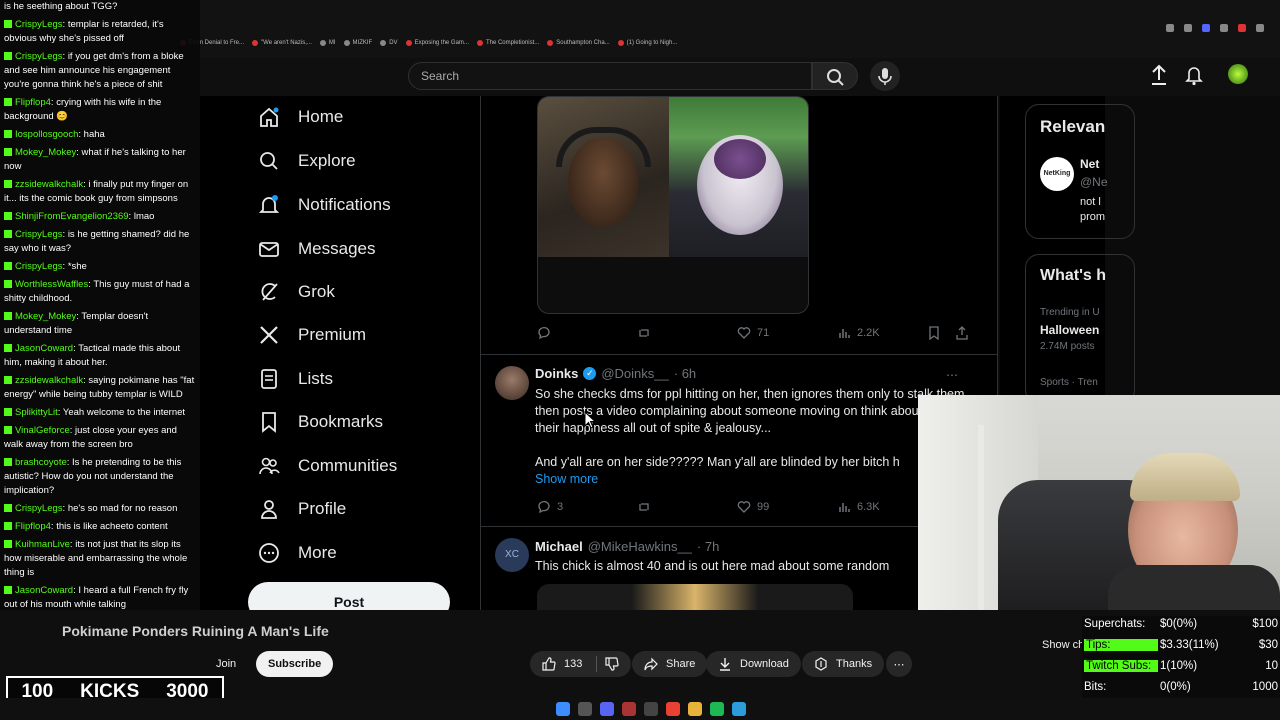 This screenshot has height=720, width=1280. I want to click on like-button: 71, so click(787, 333).